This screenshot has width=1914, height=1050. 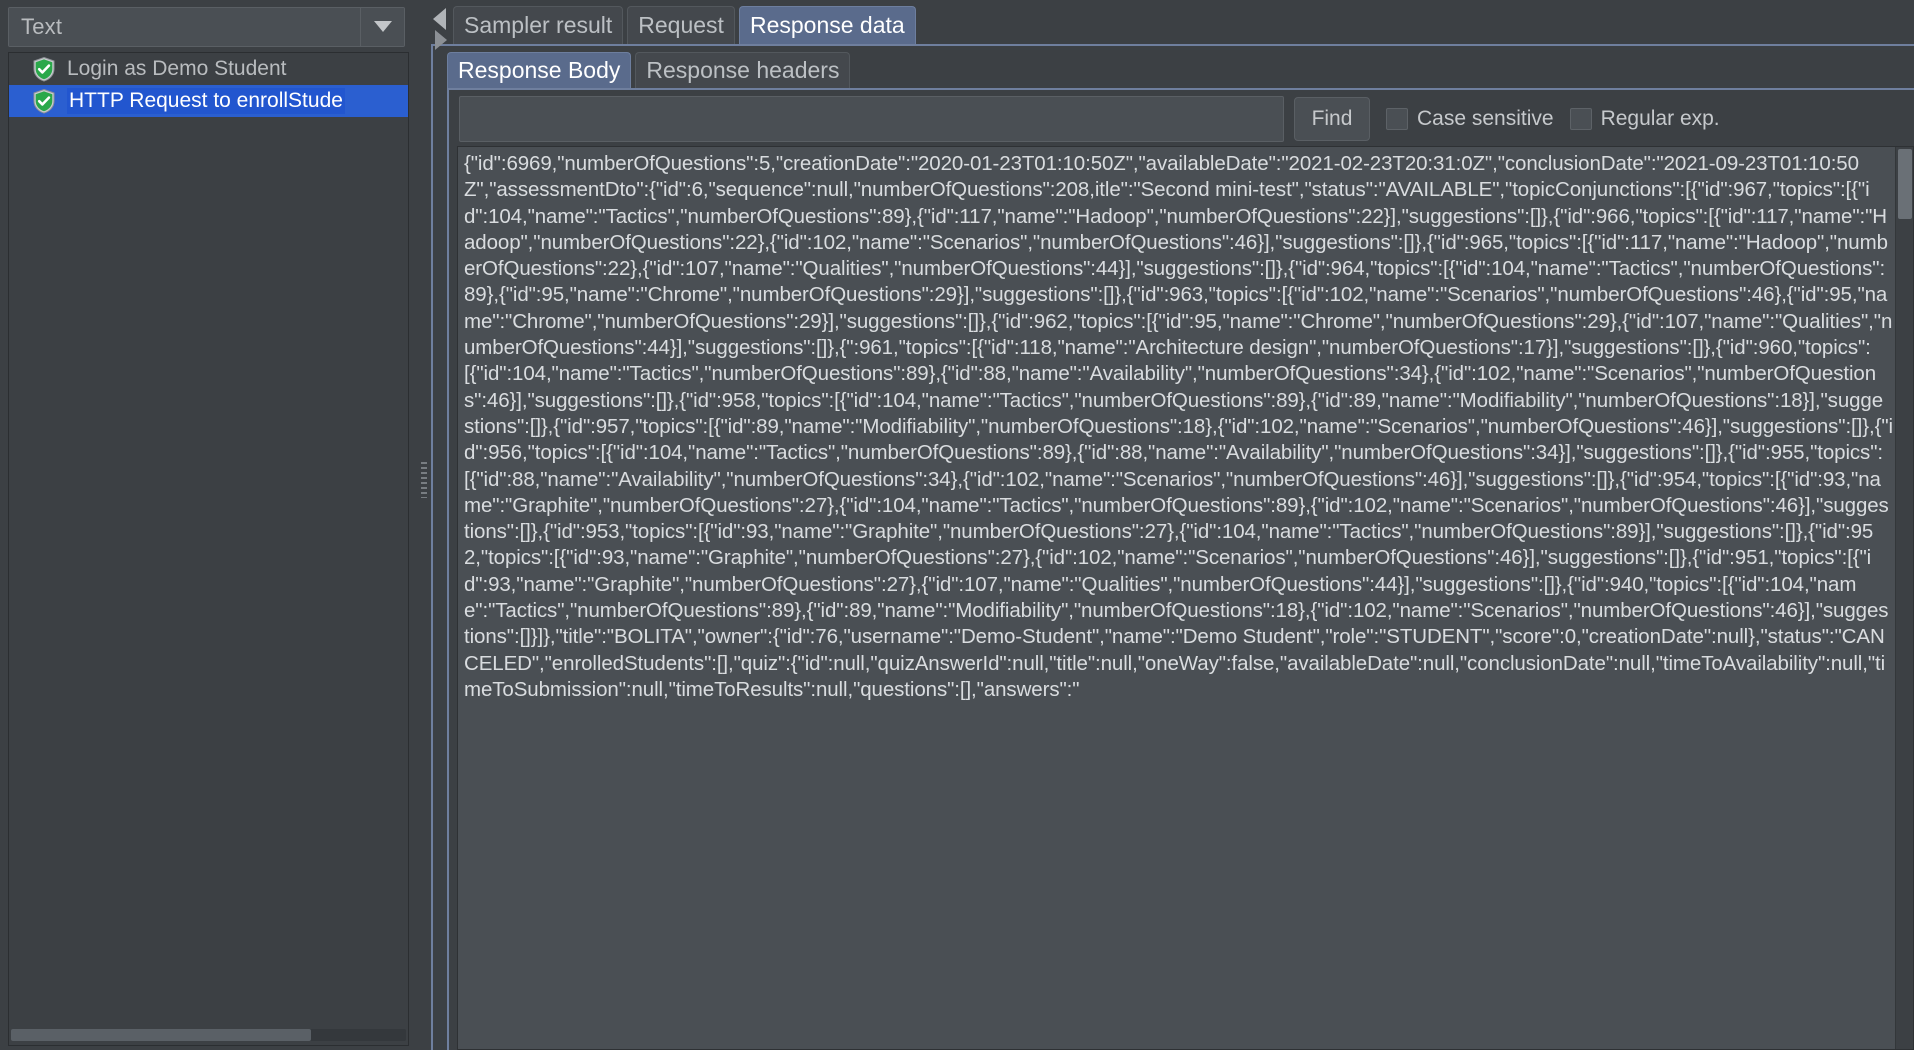 What do you see at coordinates (1580, 119) in the screenshot?
I see `regular-exp-checkbox` at bounding box center [1580, 119].